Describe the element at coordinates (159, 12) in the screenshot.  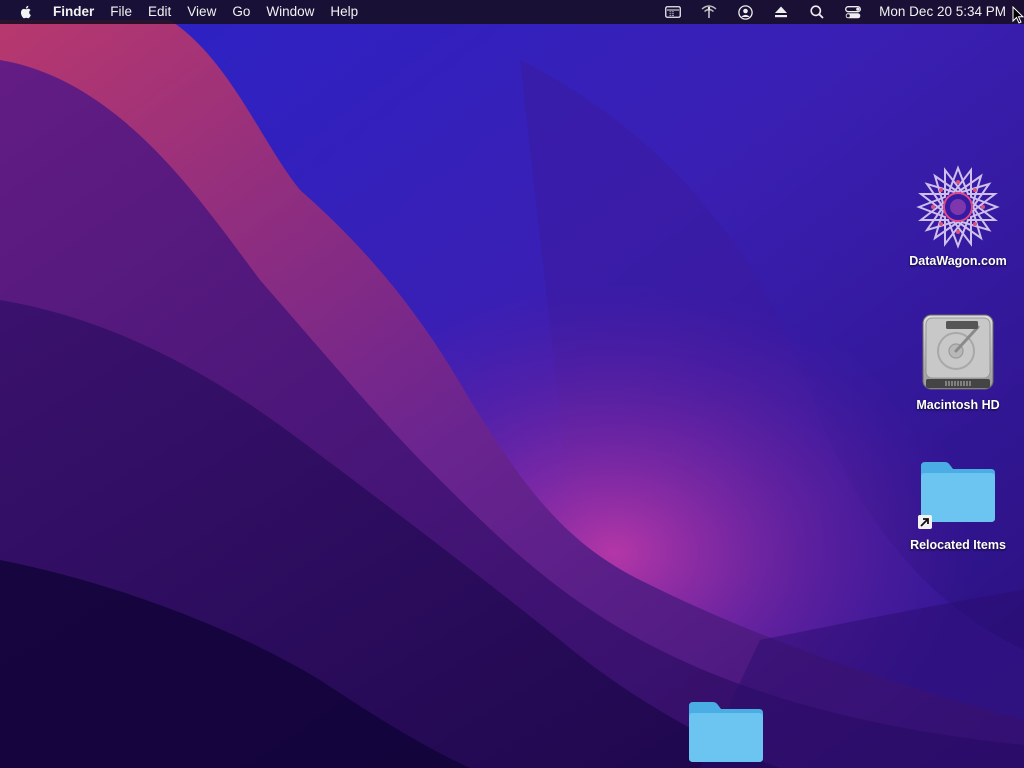
I see `menu-edit: Edit` at that location.